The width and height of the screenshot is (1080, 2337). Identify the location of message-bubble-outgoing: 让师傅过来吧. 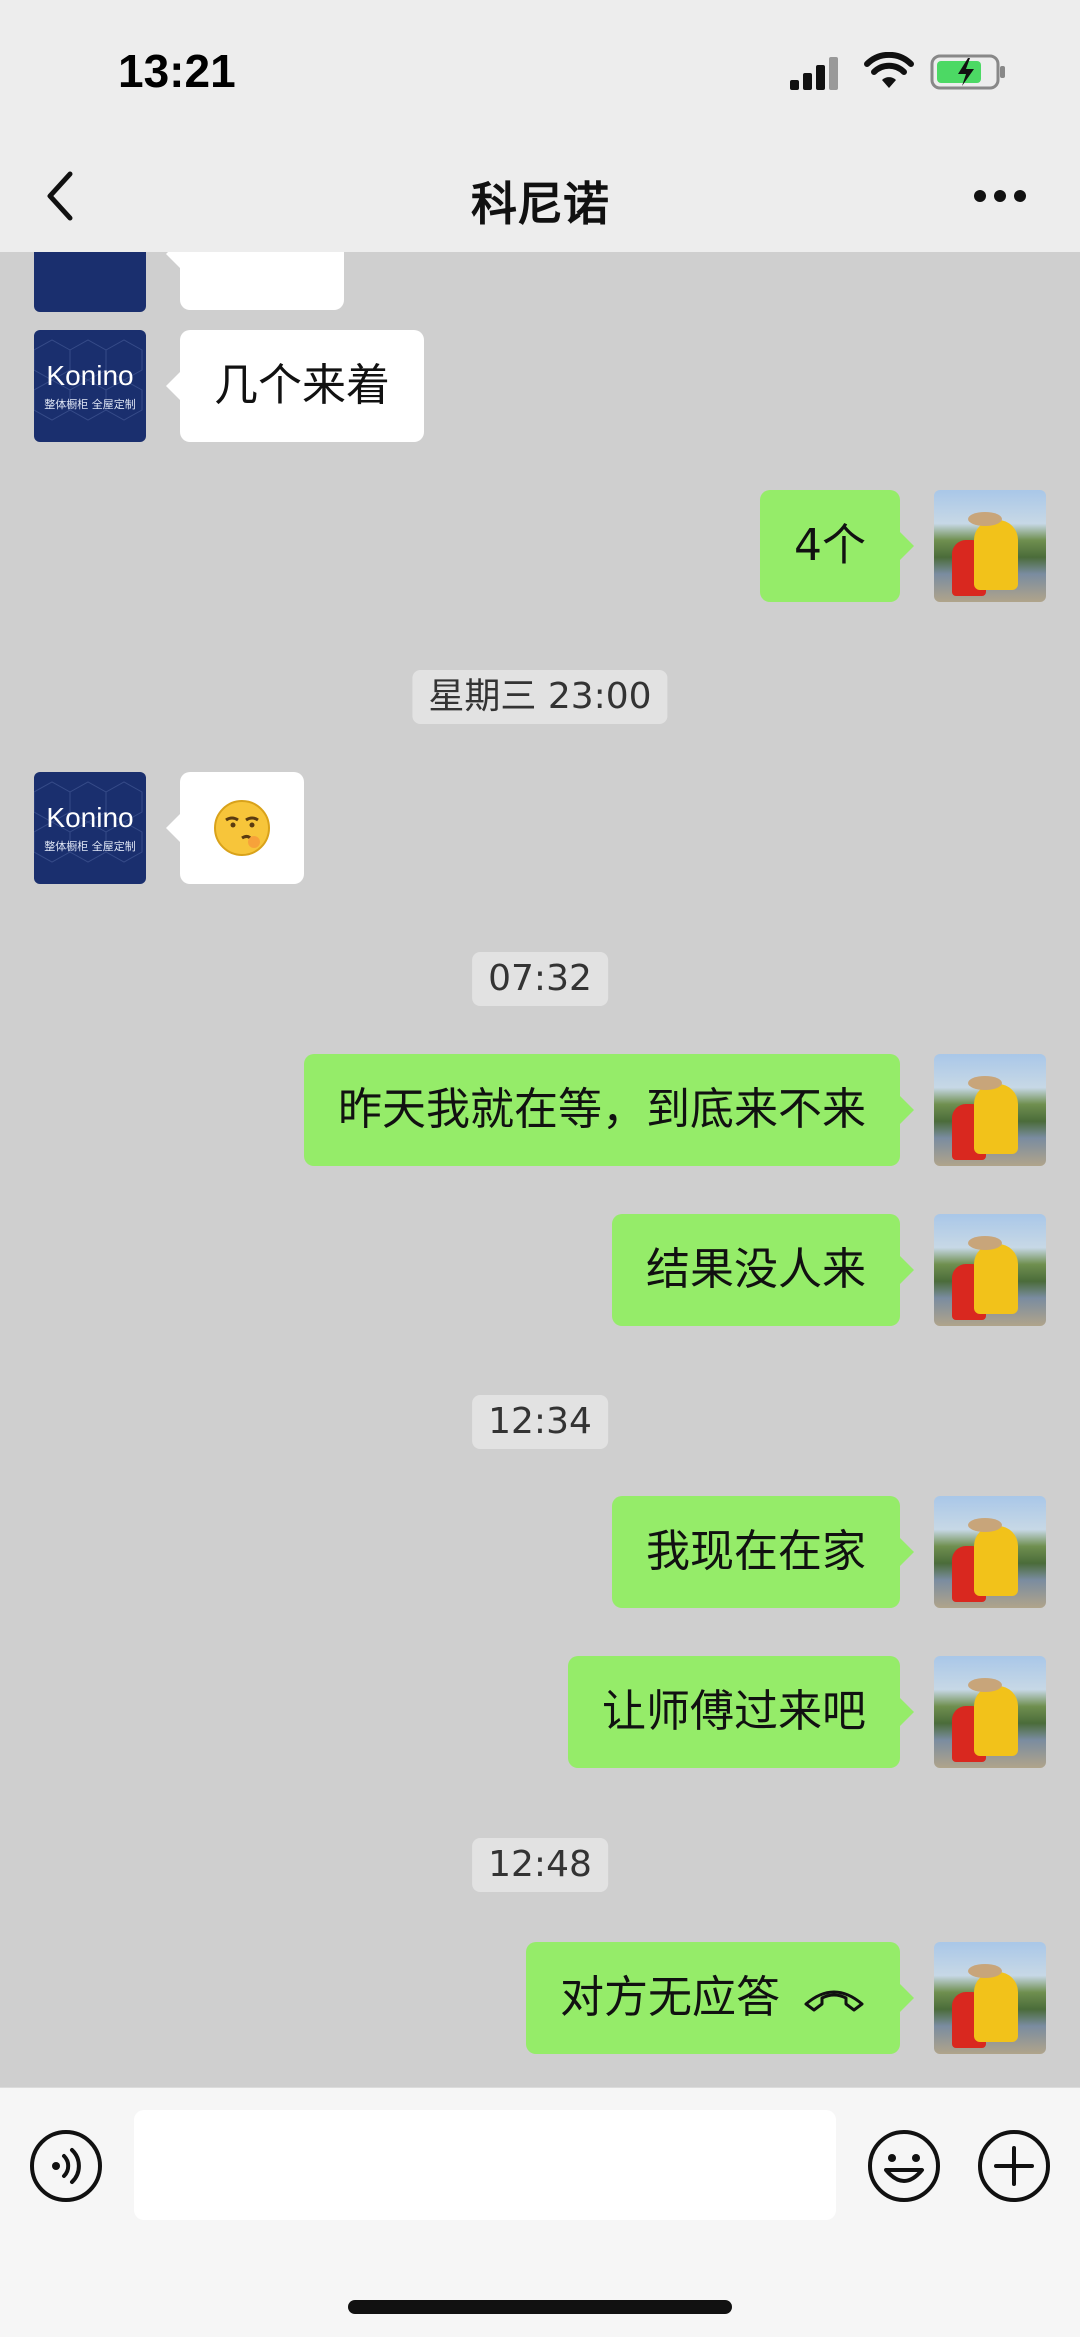
(741, 1712).